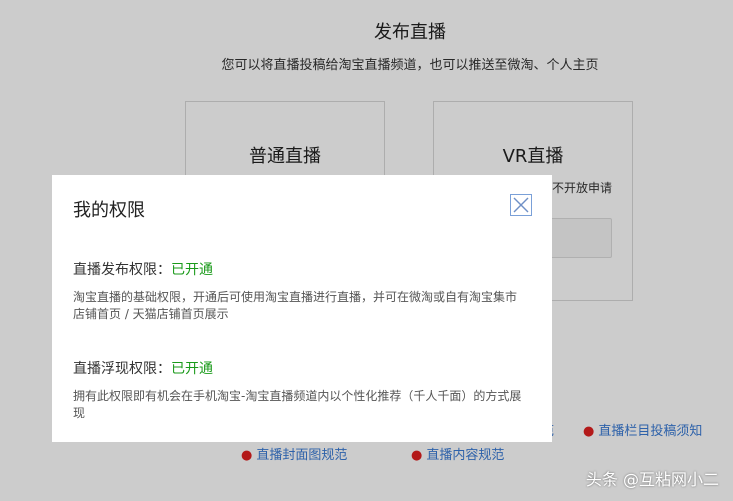 The width and height of the screenshot is (733, 501). I want to click on float-permission-row: 直播浮现权限：已开通, so click(143, 368).